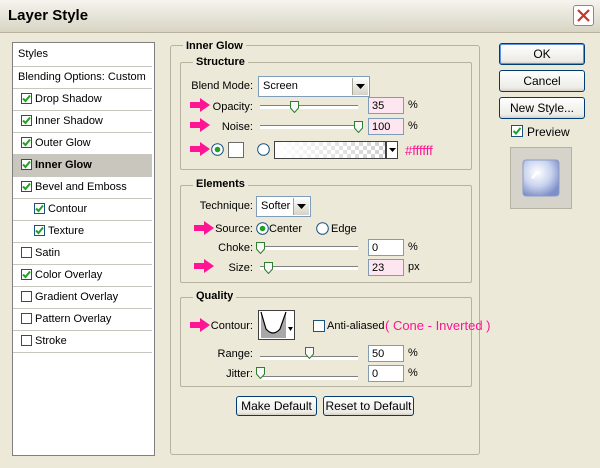 The height and width of the screenshot is (468, 600). Describe the element at coordinates (542, 81) in the screenshot. I see `cancel-button: Cancel` at that location.